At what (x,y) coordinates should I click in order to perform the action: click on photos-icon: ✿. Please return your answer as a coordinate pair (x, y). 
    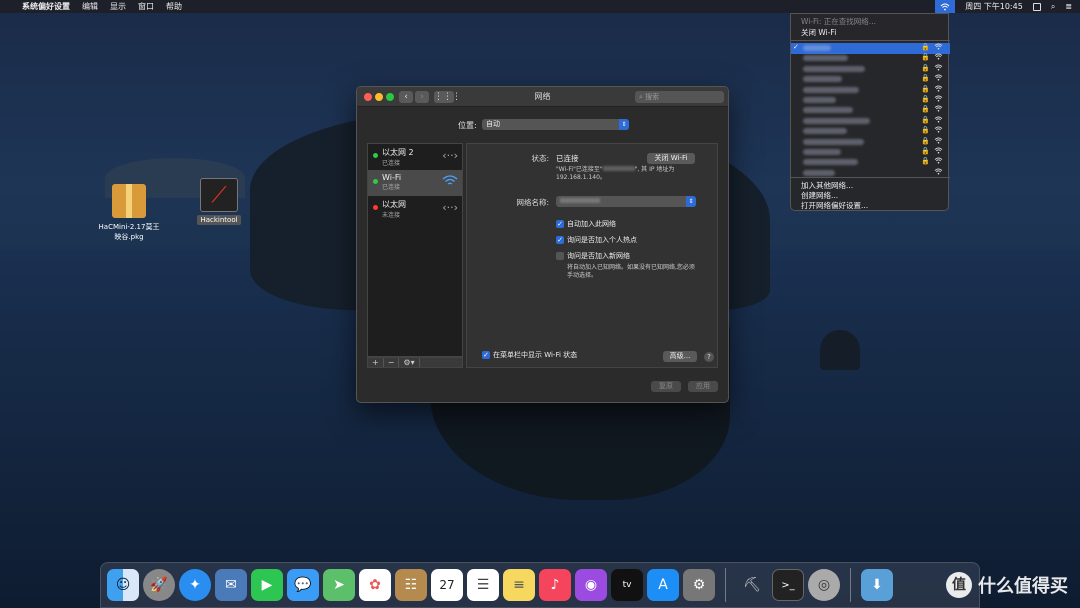
    Looking at the image, I should click on (375, 585).